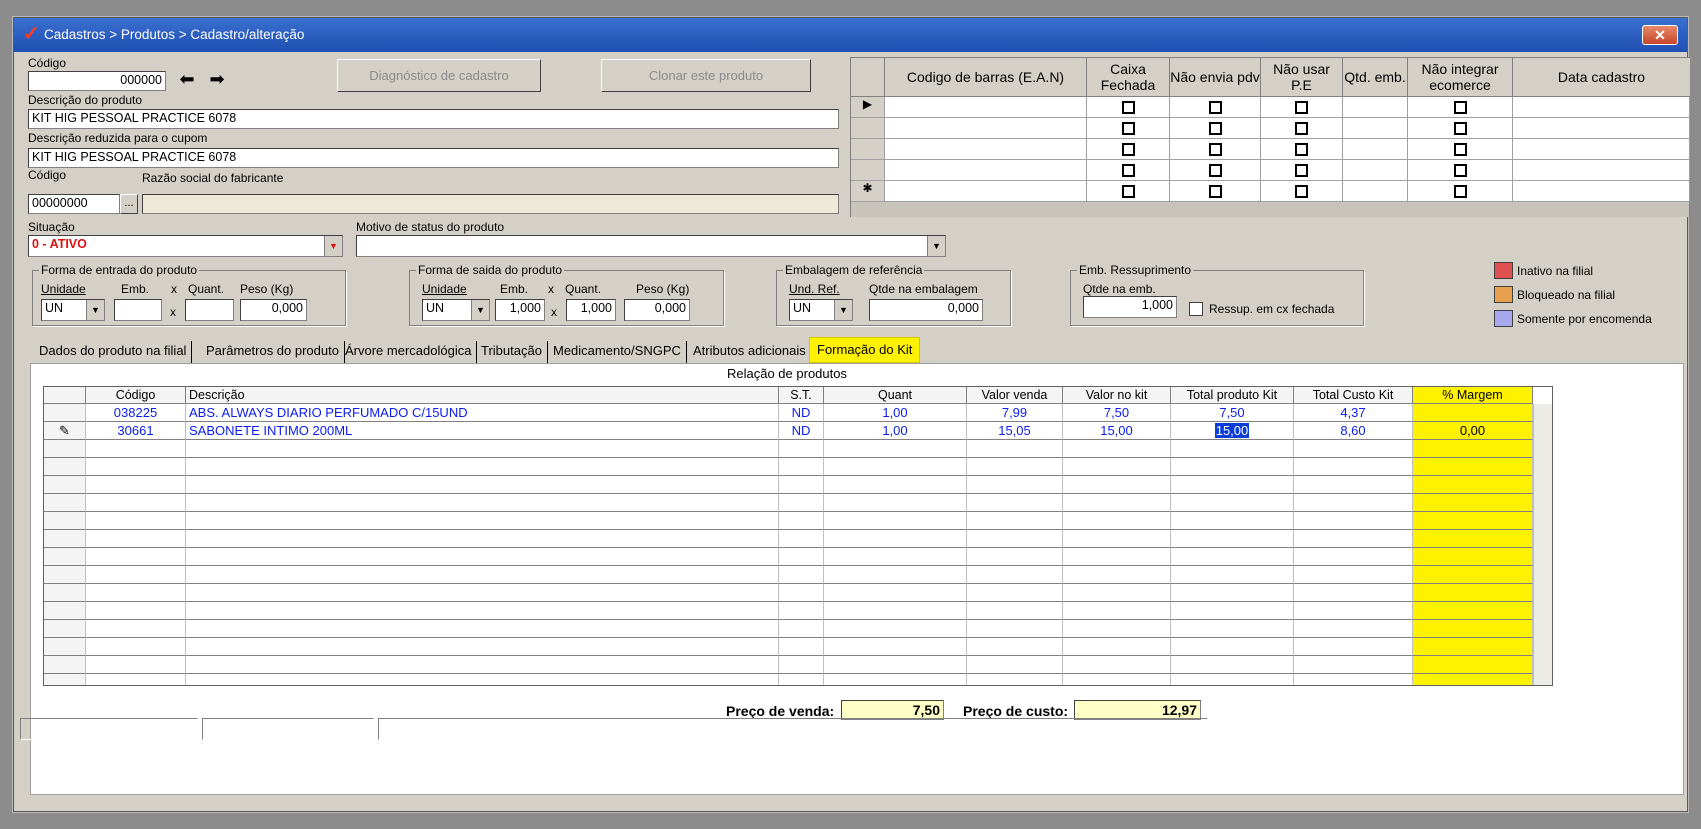 The image size is (1701, 829). What do you see at coordinates (657, 310) in the screenshot?
I see `saida-peso-input: 0,000` at bounding box center [657, 310].